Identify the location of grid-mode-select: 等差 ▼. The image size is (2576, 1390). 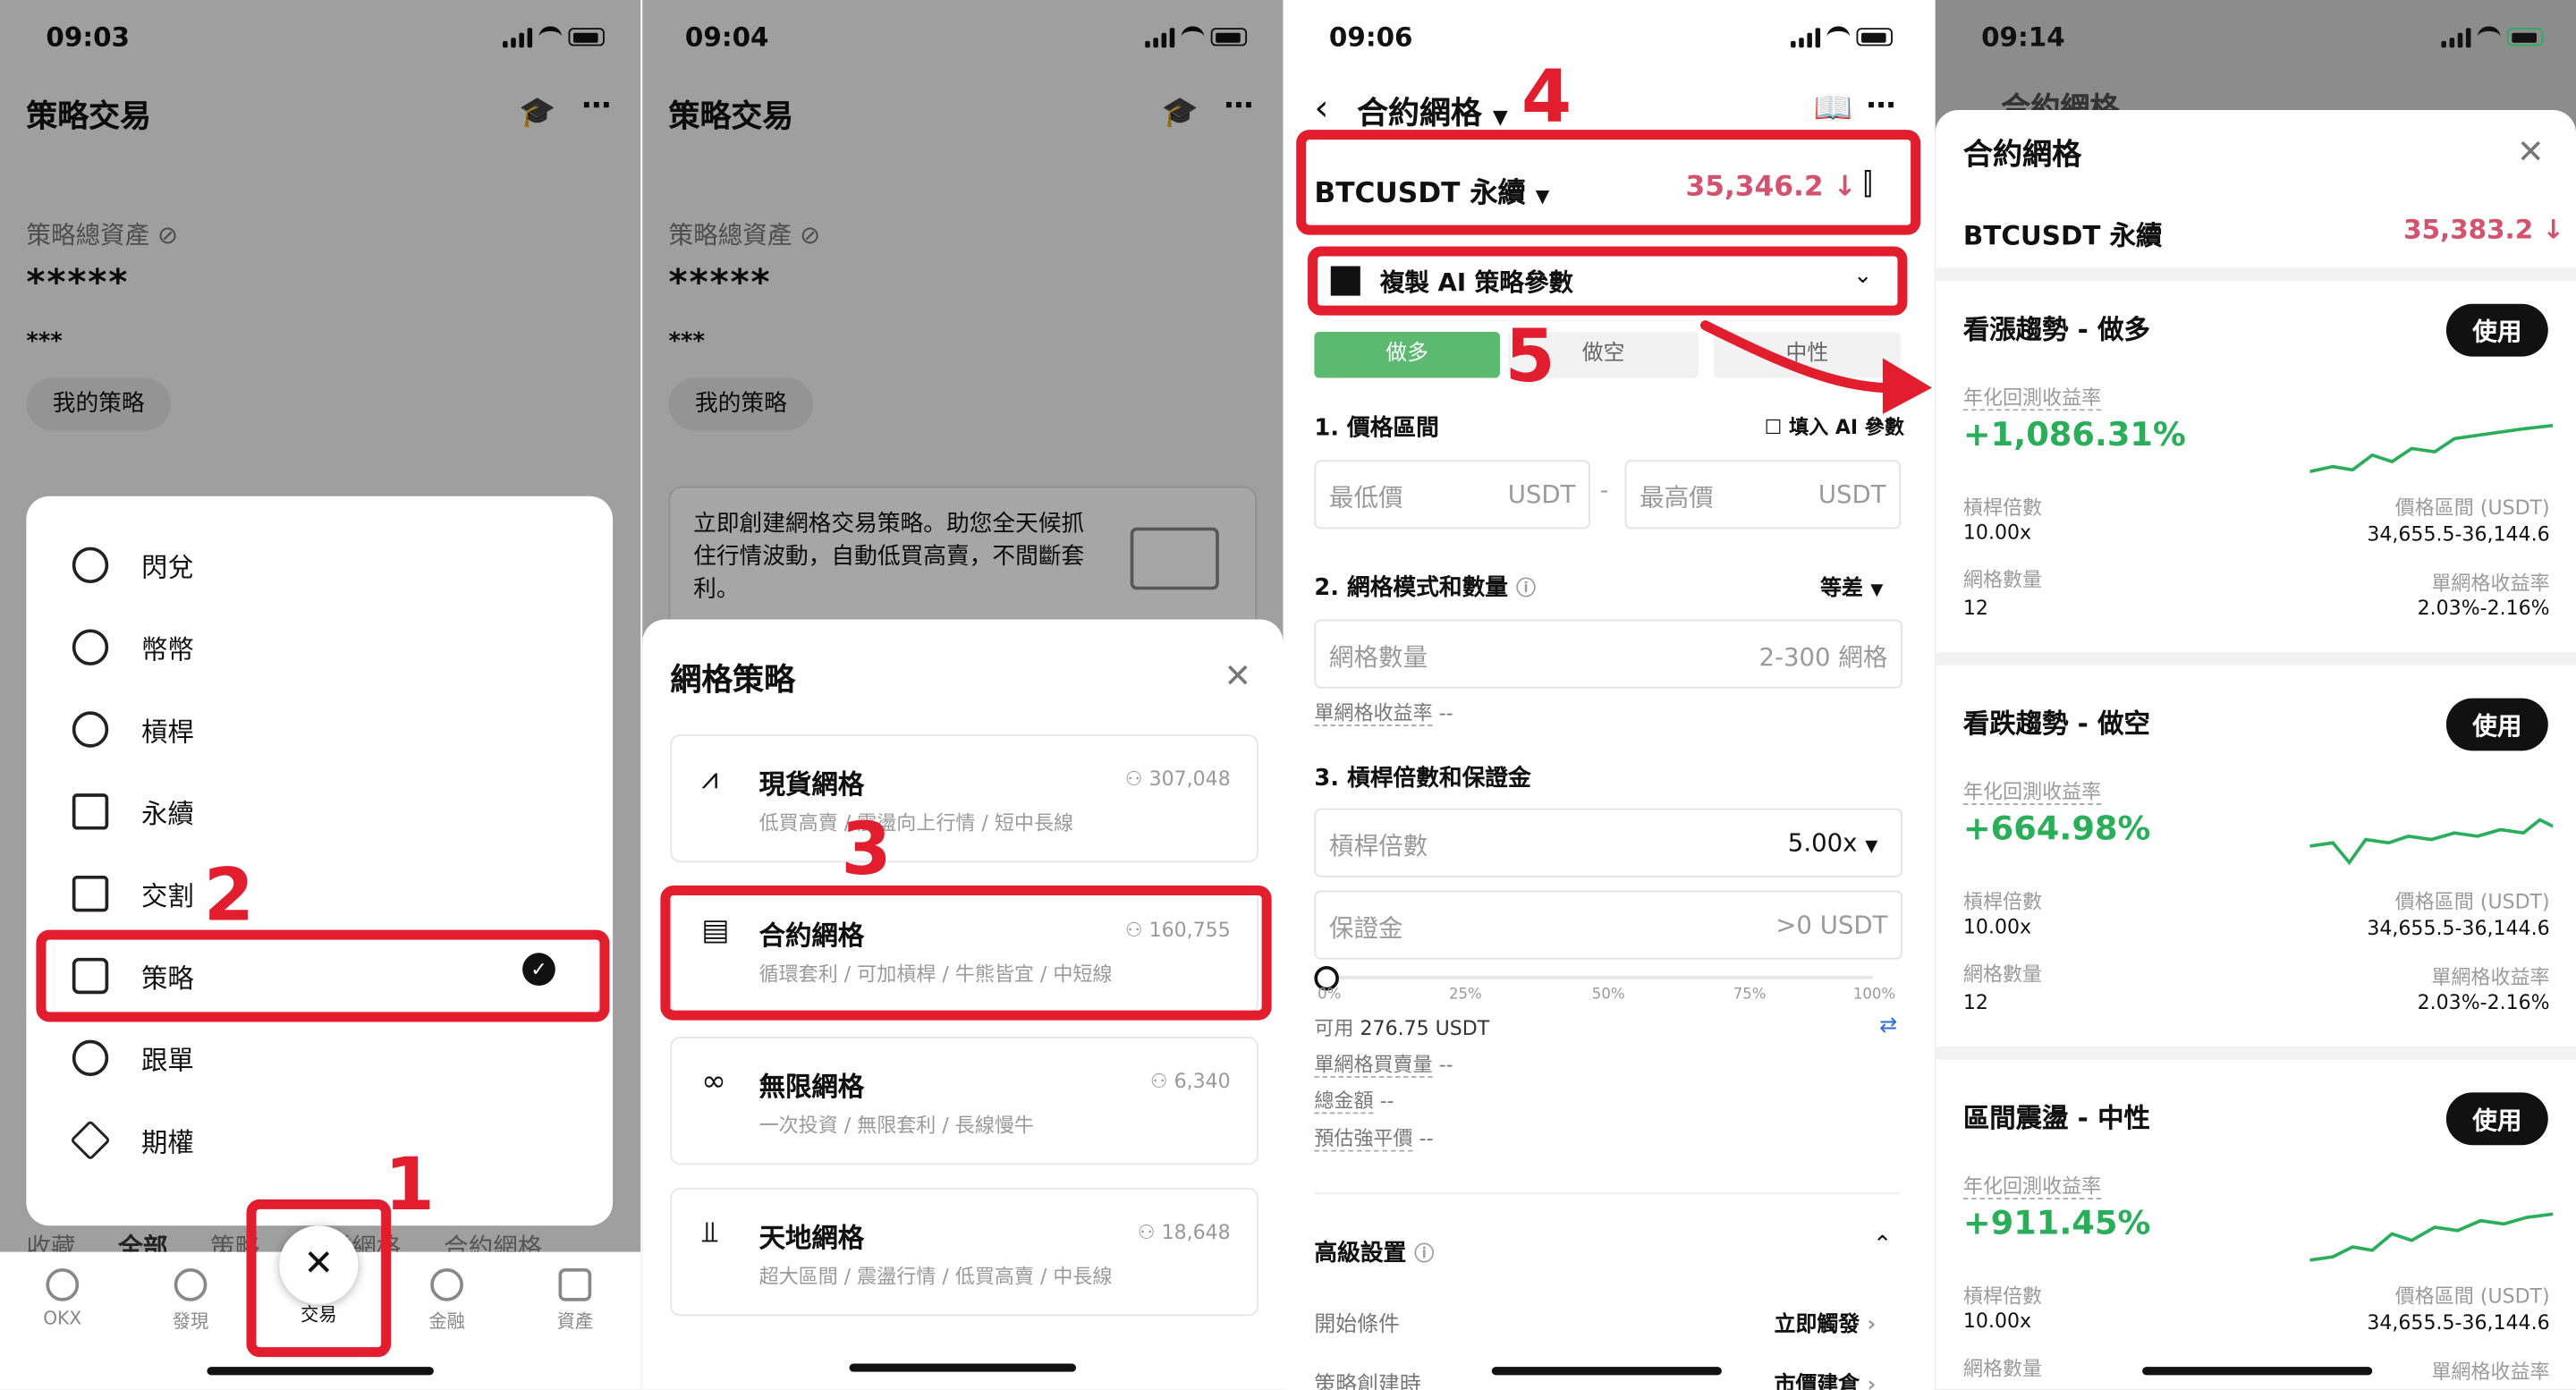
(1851, 586).